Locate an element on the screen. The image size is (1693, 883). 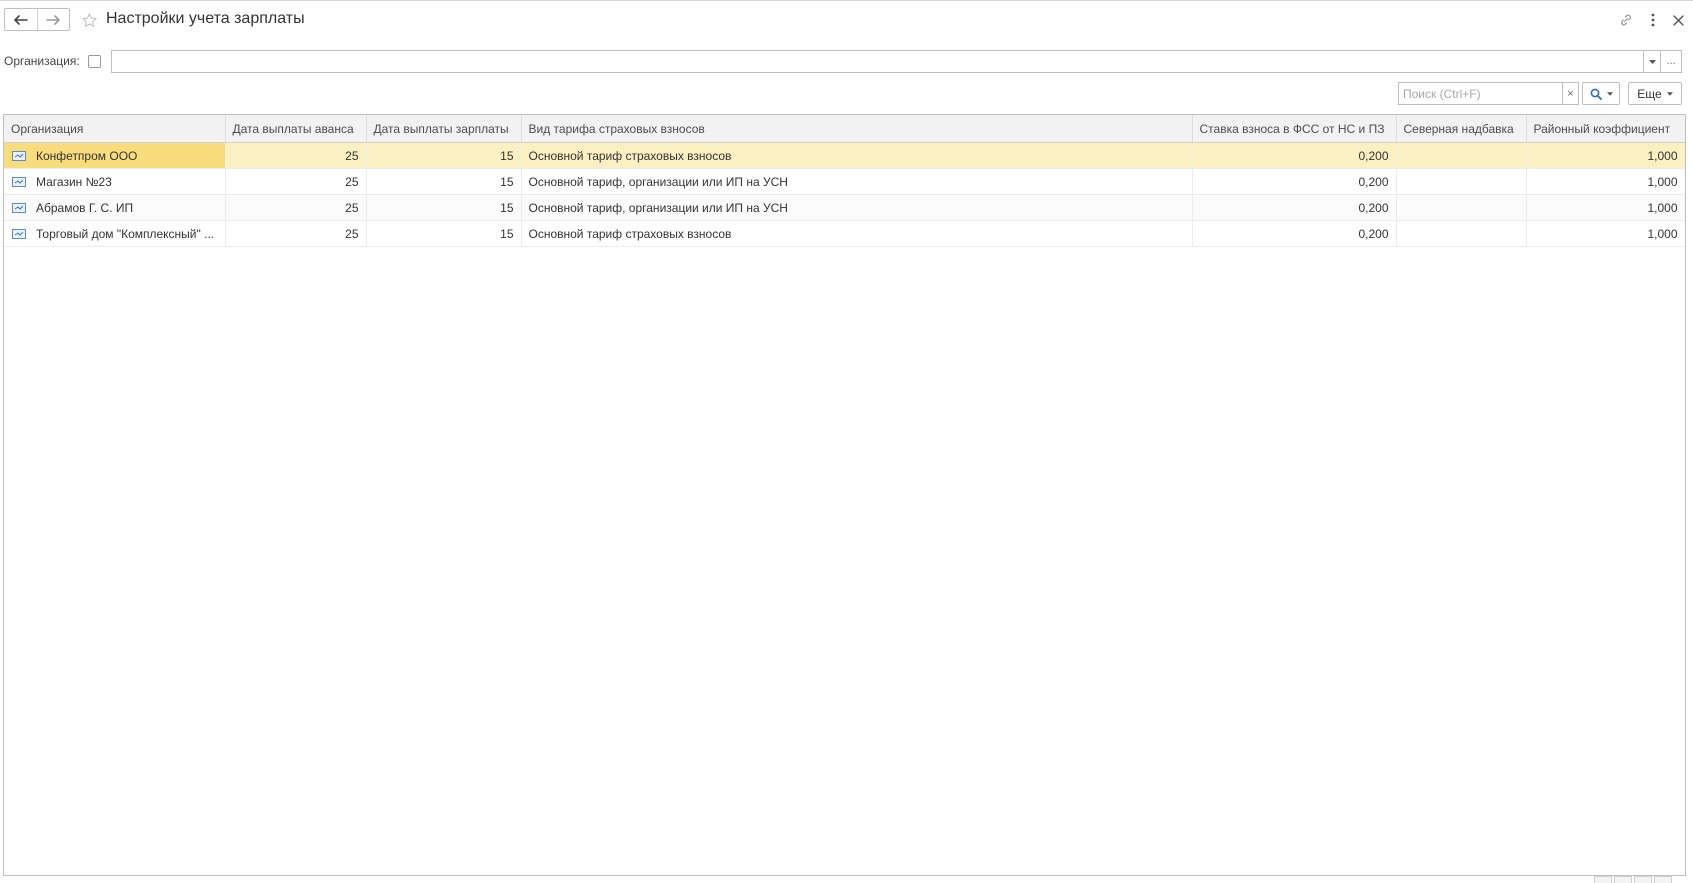
link-button is located at coordinates (1626, 20).